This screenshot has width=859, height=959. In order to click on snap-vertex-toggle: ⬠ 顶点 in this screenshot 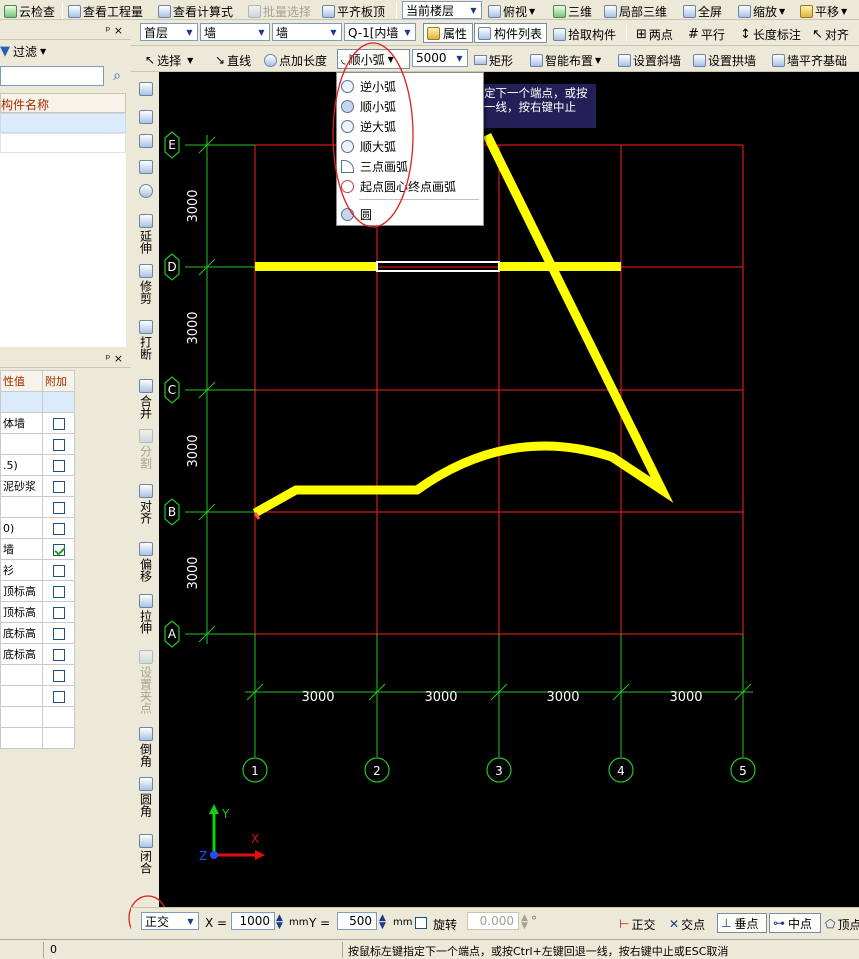, I will do `click(842, 924)`.